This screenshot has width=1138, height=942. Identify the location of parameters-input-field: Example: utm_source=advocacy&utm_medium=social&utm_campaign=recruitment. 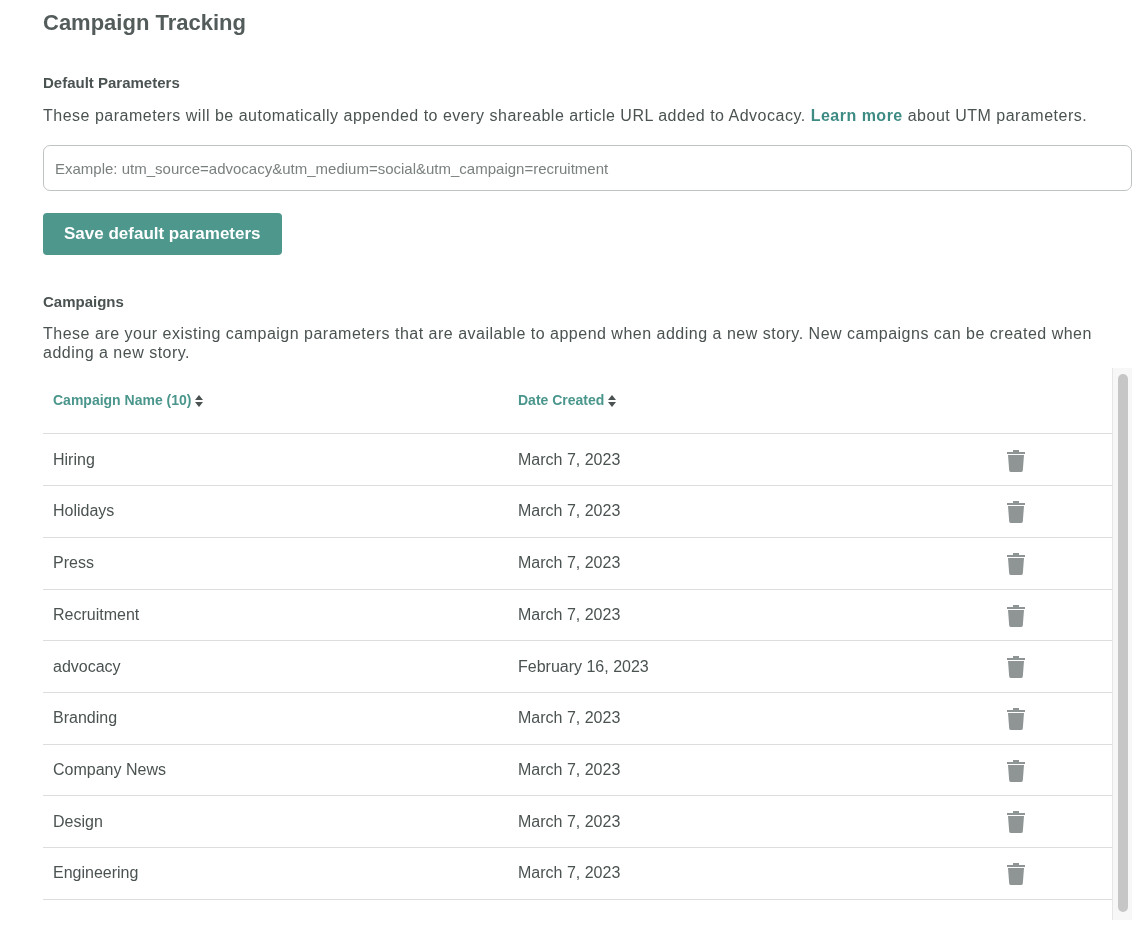
(587, 168).